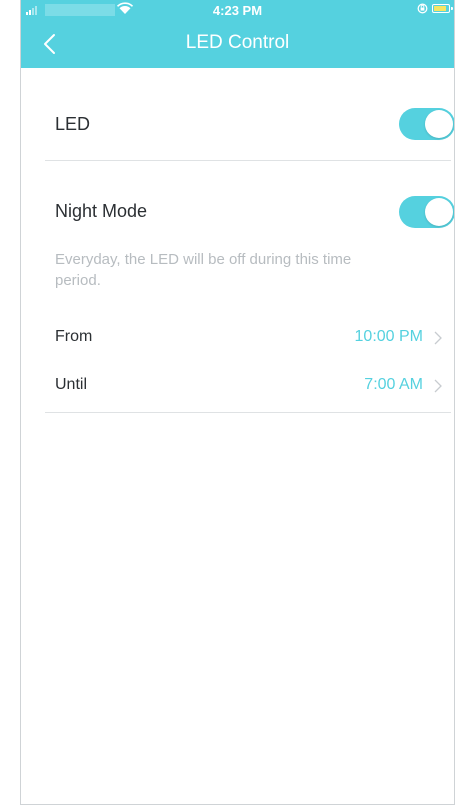 This screenshot has height=808, width=475. I want to click on page-title: LED Control, so click(237, 42).